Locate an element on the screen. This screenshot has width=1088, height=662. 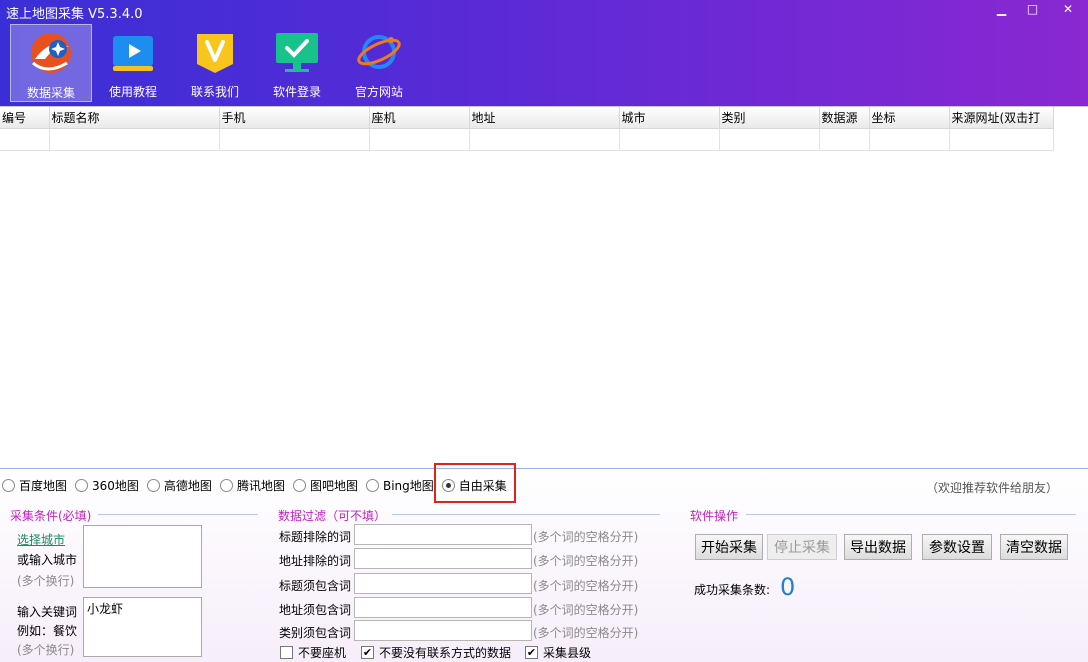
planet-icon is located at coordinates (379, 52).